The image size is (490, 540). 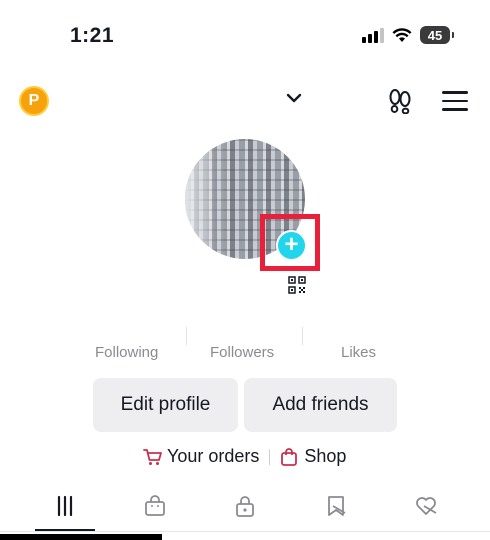 I want to click on add-avatar-plus-icon: +, so click(x=291, y=245).